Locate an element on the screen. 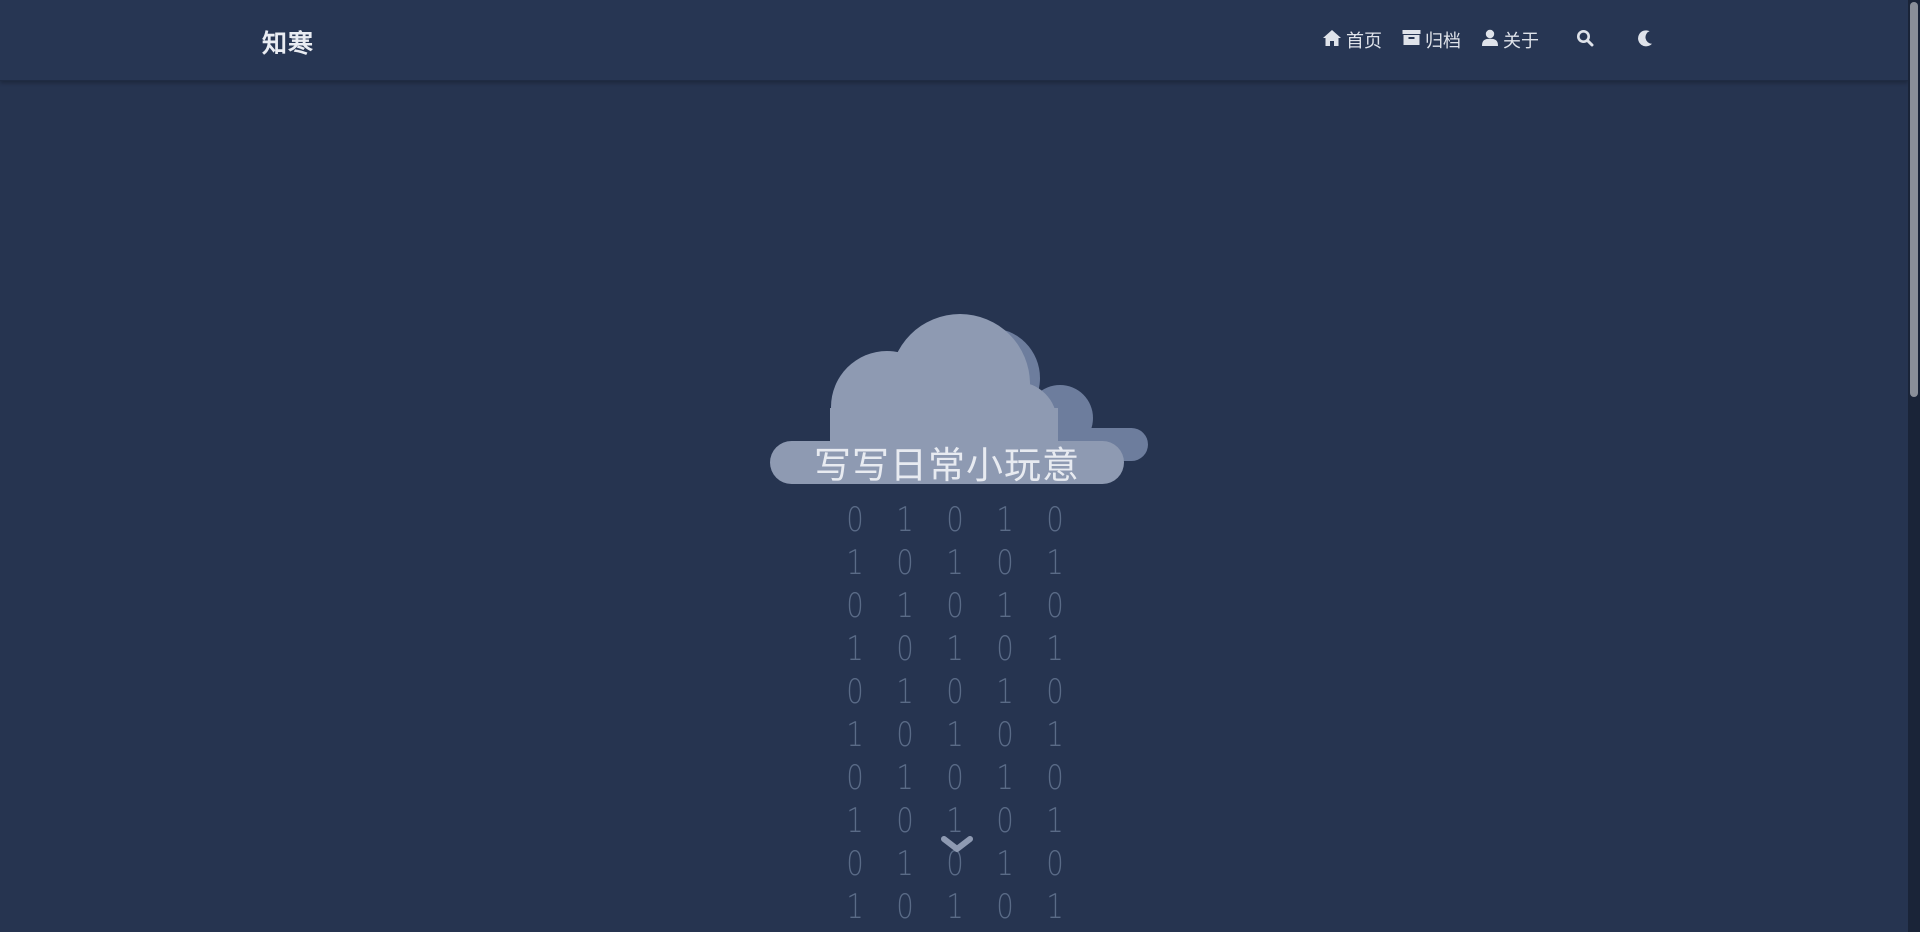 Image resolution: width=1920 pixels, height=932 pixels. page-scrollbar is located at coordinates (1914, 466).